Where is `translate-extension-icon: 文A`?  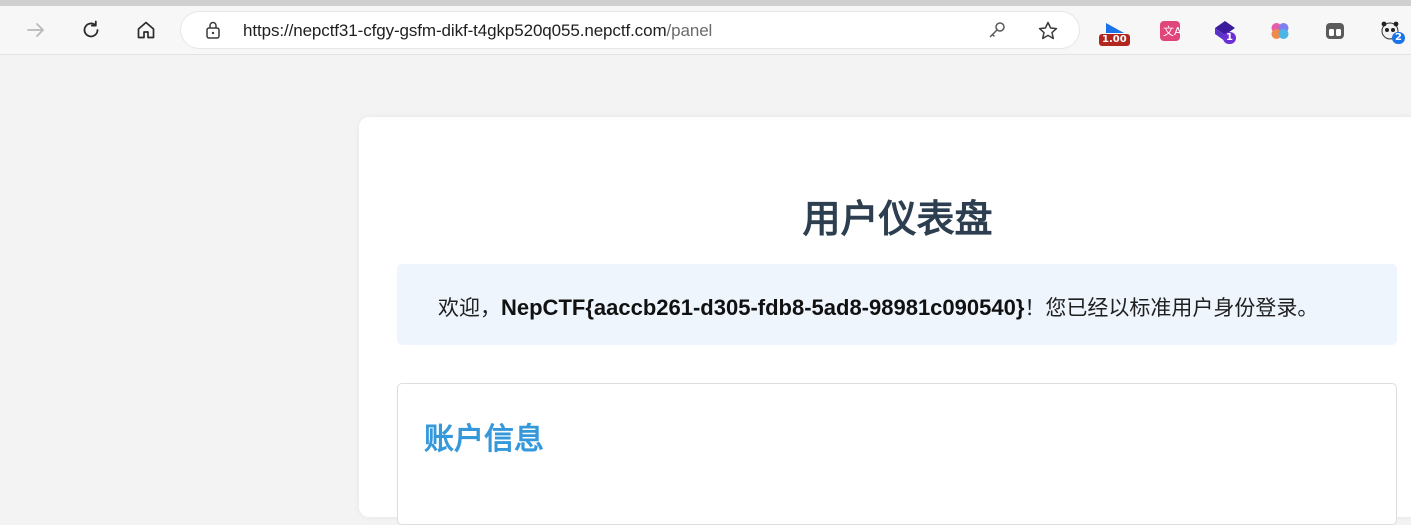
translate-extension-icon: 文A is located at coordinates (1170, 31).